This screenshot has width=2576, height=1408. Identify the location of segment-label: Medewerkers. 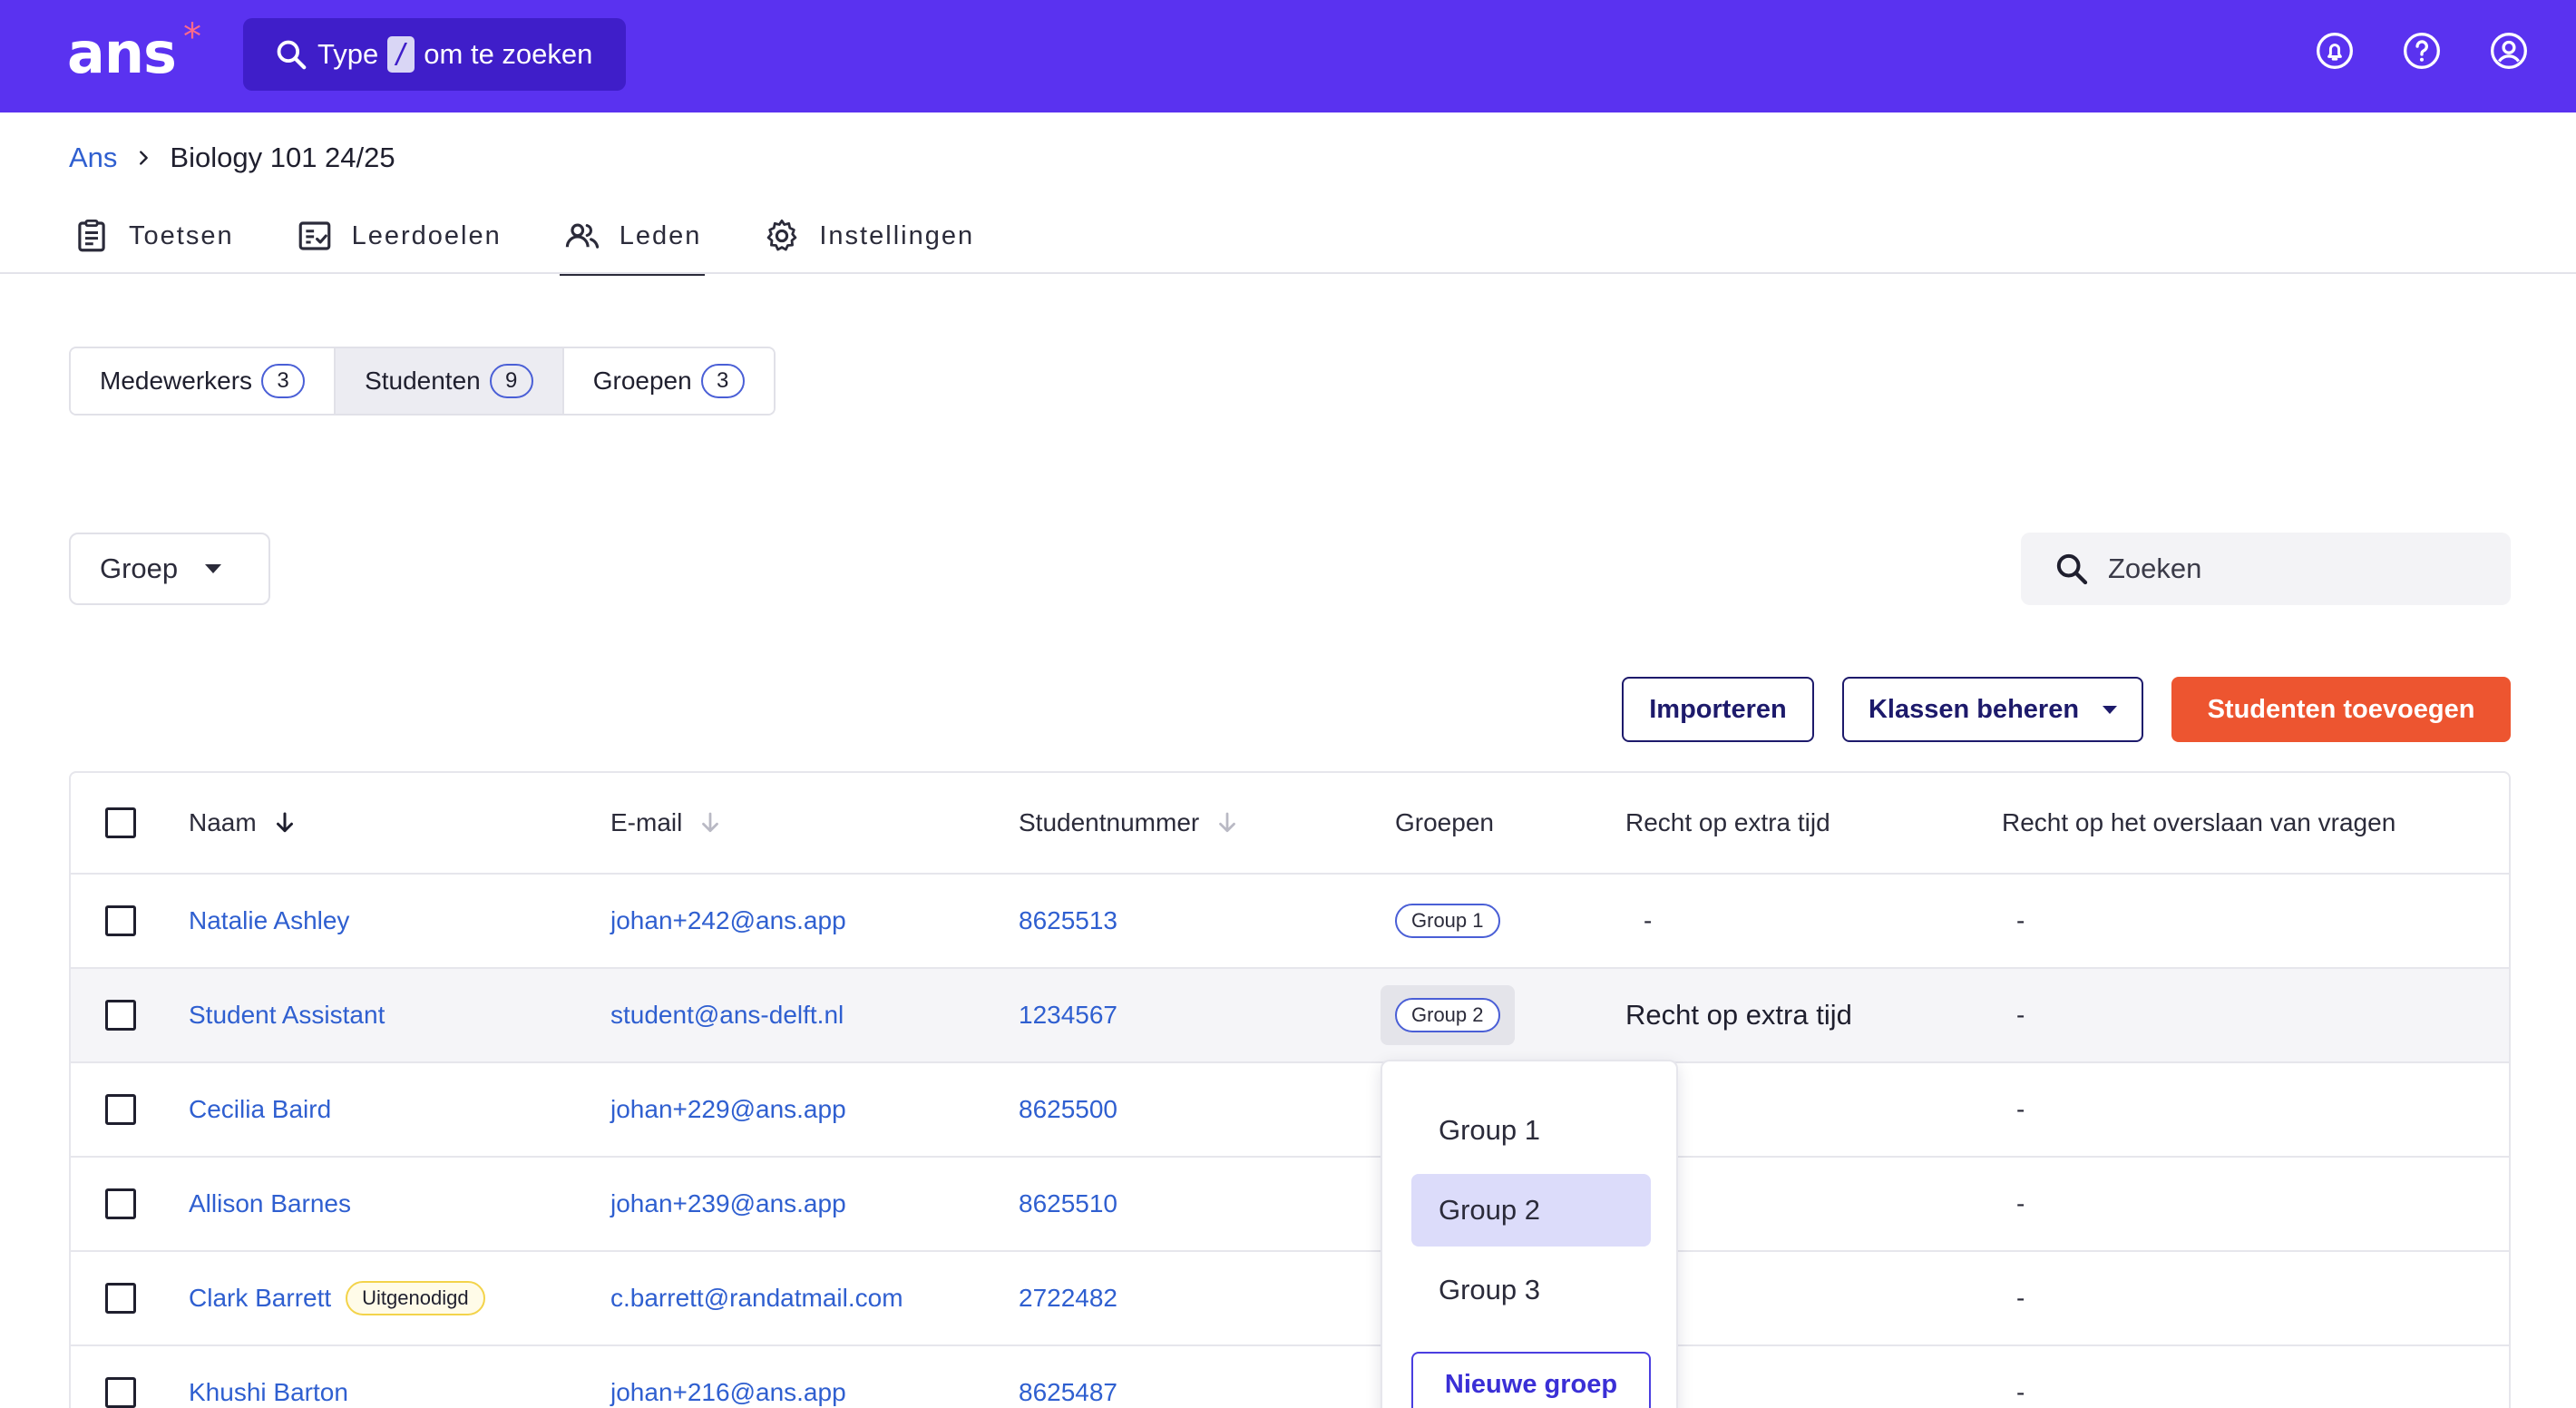
(176, 381).